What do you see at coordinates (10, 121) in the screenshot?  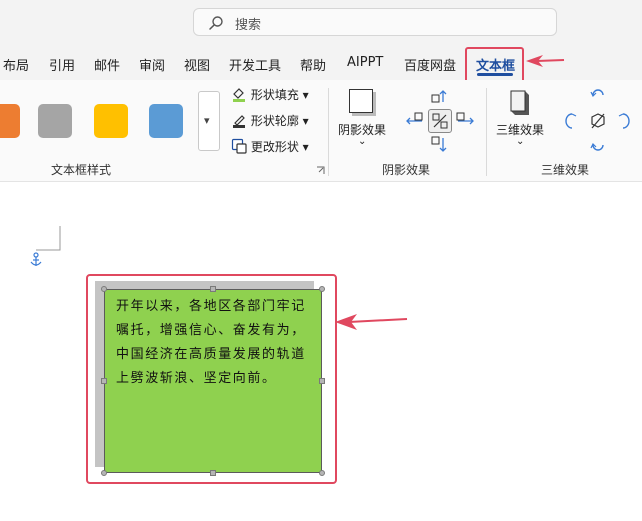 I see `style-swatch-orange` at bounding box center [10, 121].